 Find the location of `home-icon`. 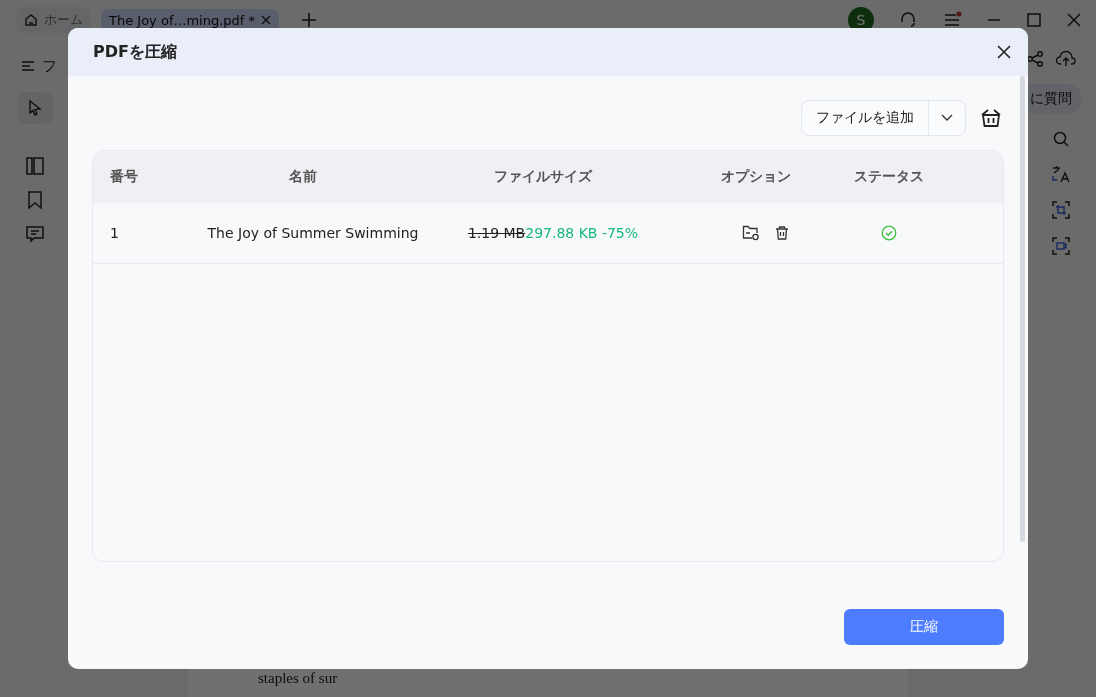

home-icon is located at coordinates (31, 20).